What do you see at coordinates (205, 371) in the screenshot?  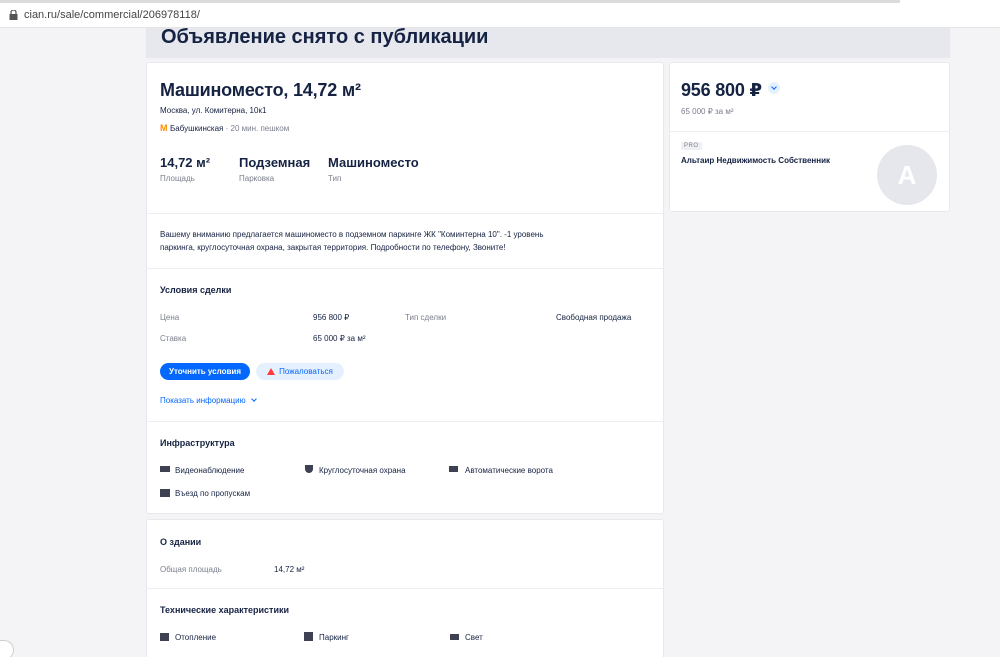 I see `clarify-terms-button: Уточнить условия` at bounding box center [205, 371].